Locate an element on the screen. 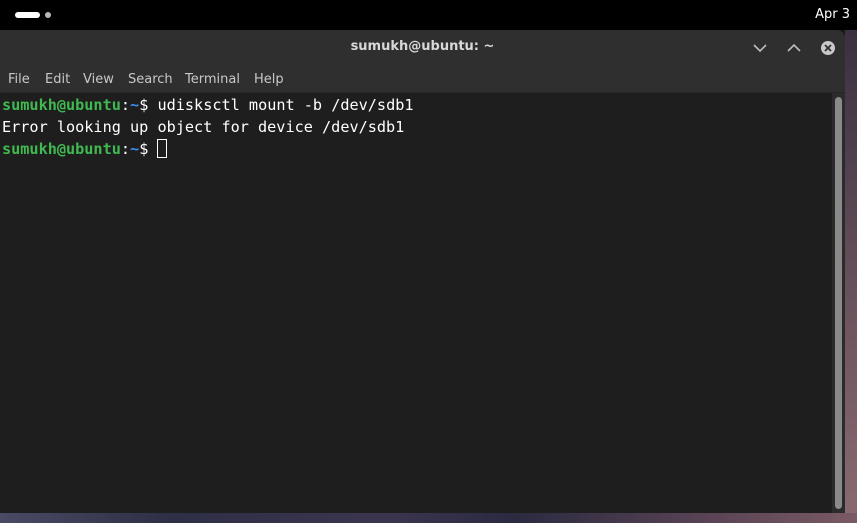 This screenshot has width=857, height=523. chevron-up-icon is located at coordinates (794, 47).